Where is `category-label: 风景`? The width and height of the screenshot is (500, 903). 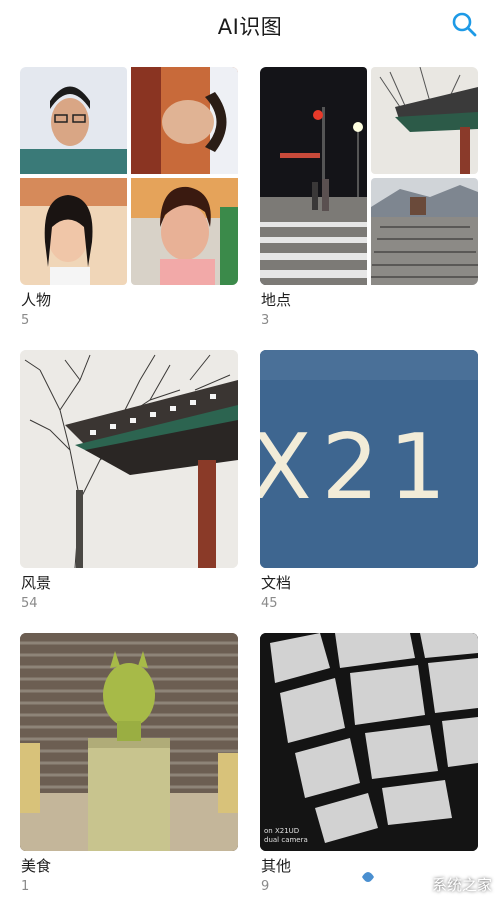 category-label: 风景 is located at coordinates (36, 583).